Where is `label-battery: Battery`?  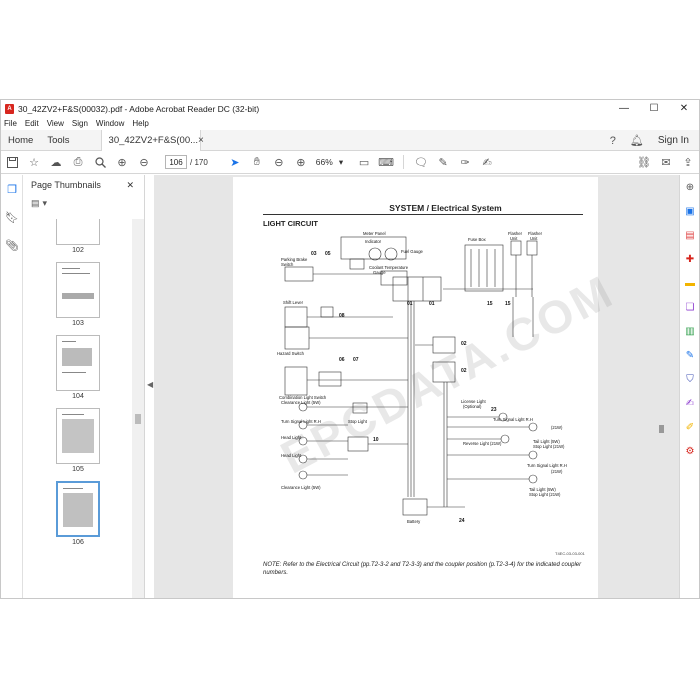
label-battery: Battery is located at coordinates (414, 521).